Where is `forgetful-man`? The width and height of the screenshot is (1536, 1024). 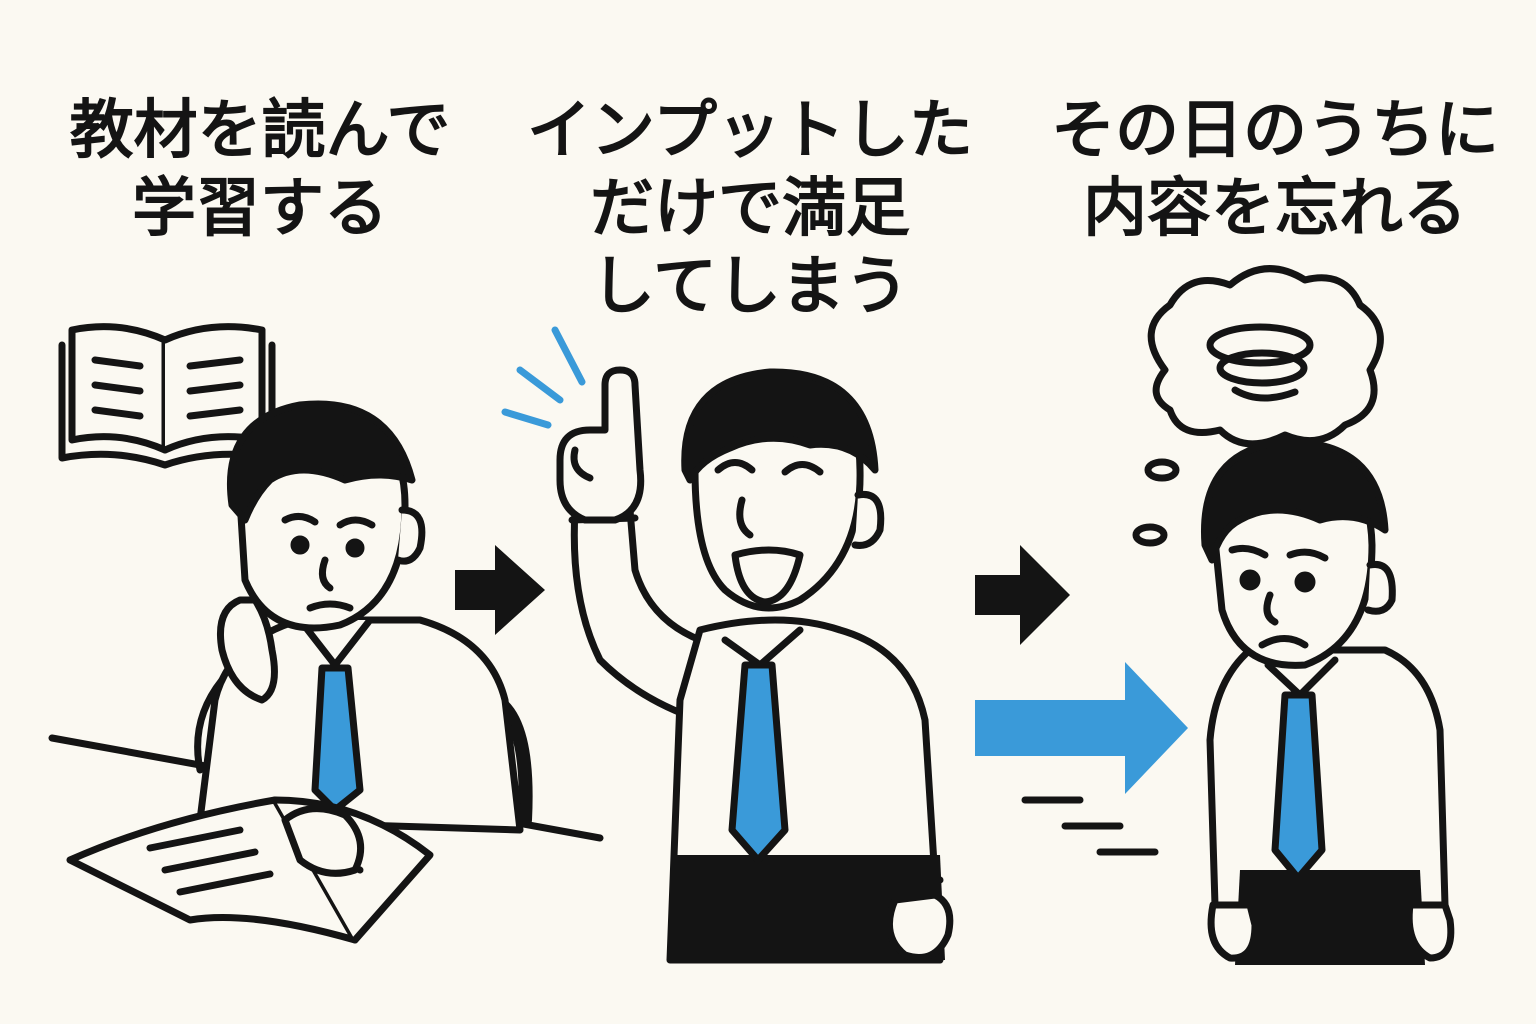 forgetful-man is located at coordinates (1327, 701).